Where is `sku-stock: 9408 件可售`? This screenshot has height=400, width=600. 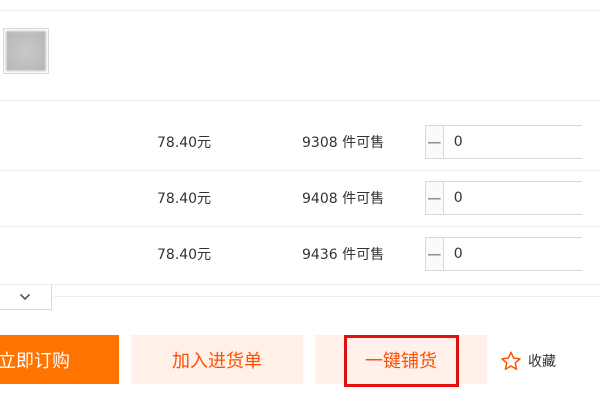
sku-stock: 9408 件可售 is located at coordinates (343, 199).